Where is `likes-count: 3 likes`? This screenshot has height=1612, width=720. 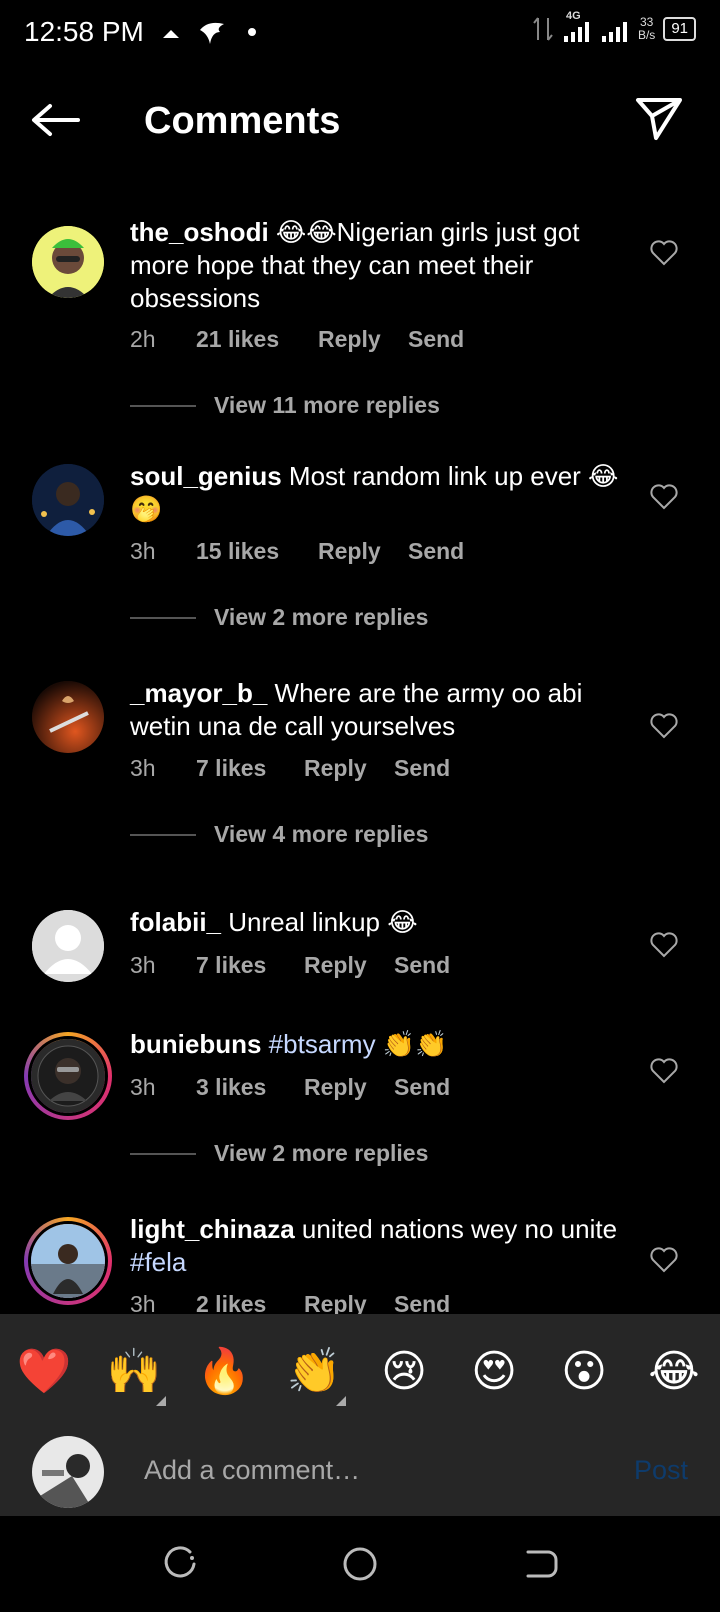 likes-count: 3 likes is located at coordinates (250, 1087).